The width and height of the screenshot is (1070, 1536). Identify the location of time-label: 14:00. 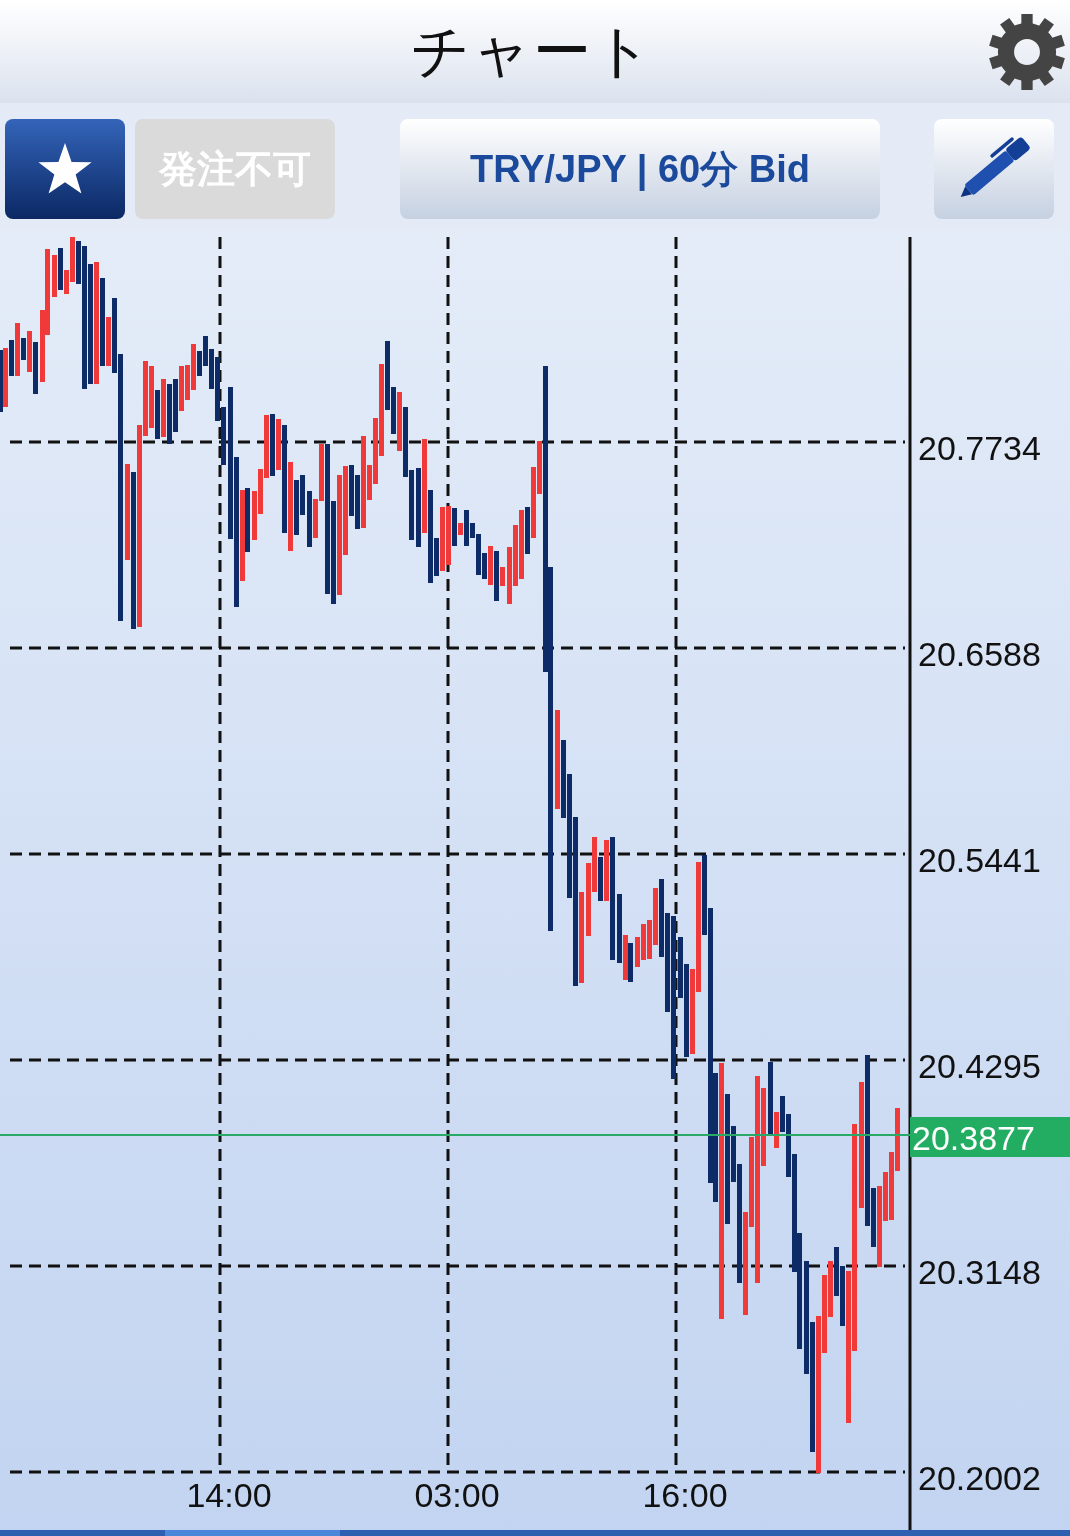
(229, 1495).